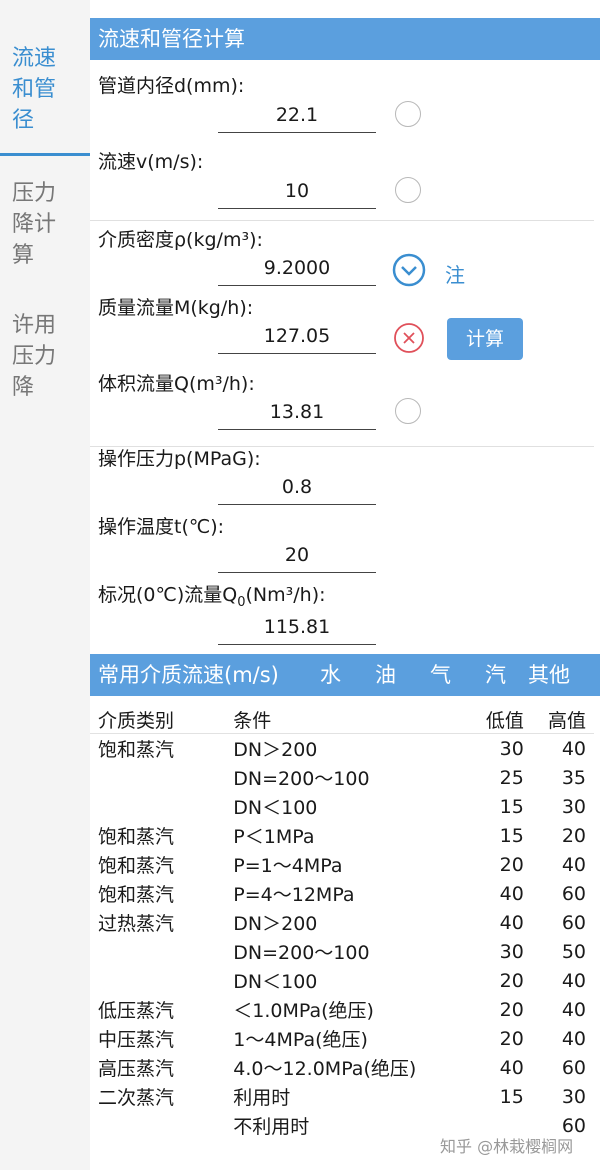 The image size is (600, 1170). I want to click on group-diameter-velocity: 管道内径d(mm): 22.1 流速v(m/s): 10, so click(342, 140).